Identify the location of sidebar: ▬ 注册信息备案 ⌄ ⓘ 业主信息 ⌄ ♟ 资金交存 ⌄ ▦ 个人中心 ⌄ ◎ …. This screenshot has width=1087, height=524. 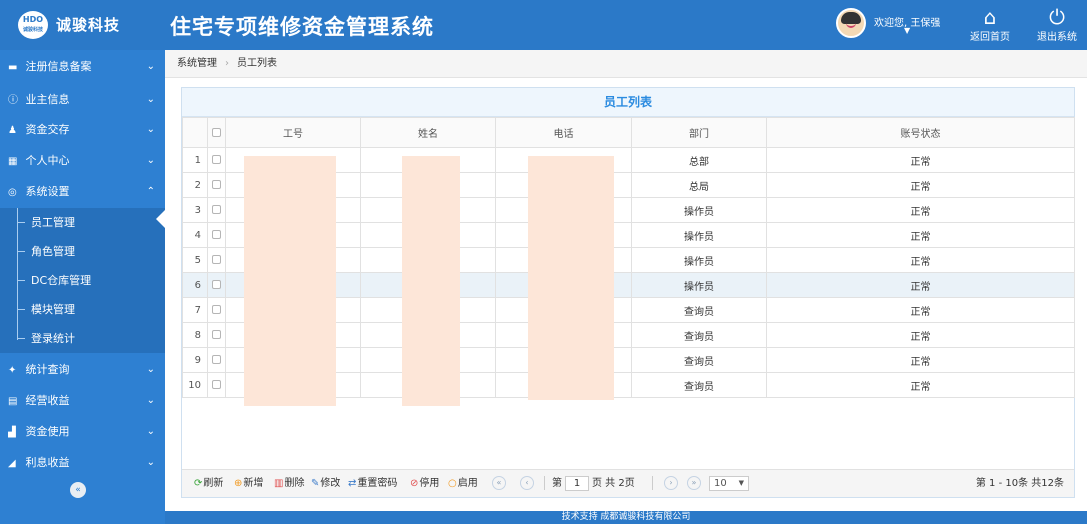
(82, 287).